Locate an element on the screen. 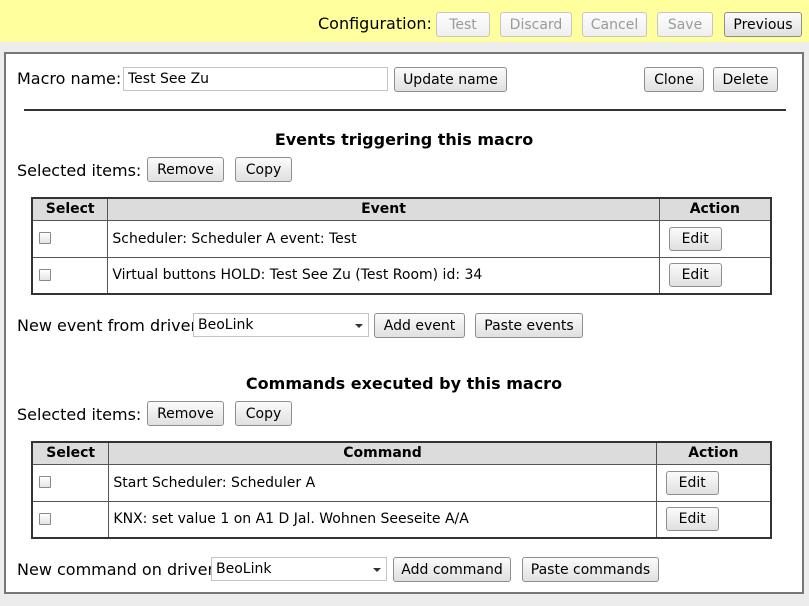 The height and width of the screenshot is (606, 809). events-table-header: Select Event Action is located at coordinates (401, 209).